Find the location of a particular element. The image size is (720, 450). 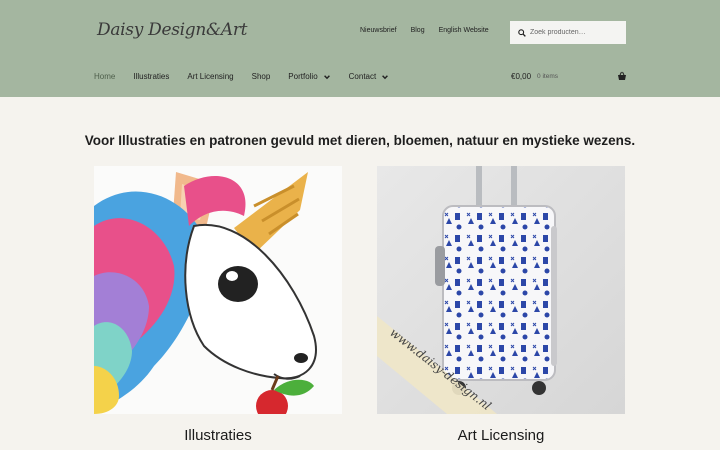

site-logo: Daisy Design&Art is located at coordinates (172, 30).